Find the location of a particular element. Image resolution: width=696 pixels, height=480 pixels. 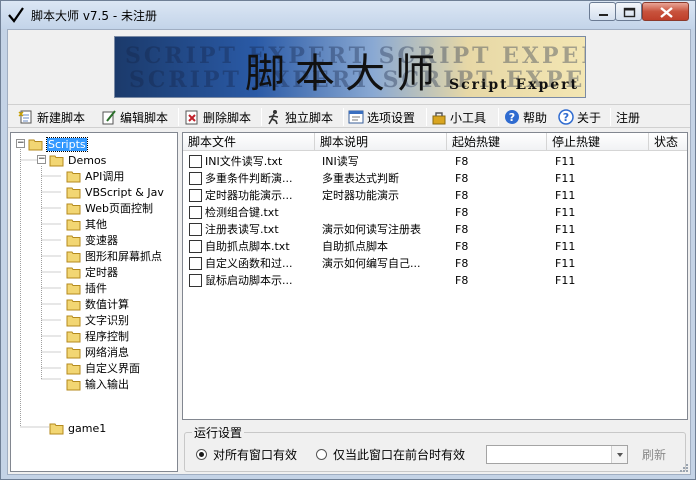

tree-node-demo-category: 图形和屏幕抓点 is located at coordinates (114, 256).